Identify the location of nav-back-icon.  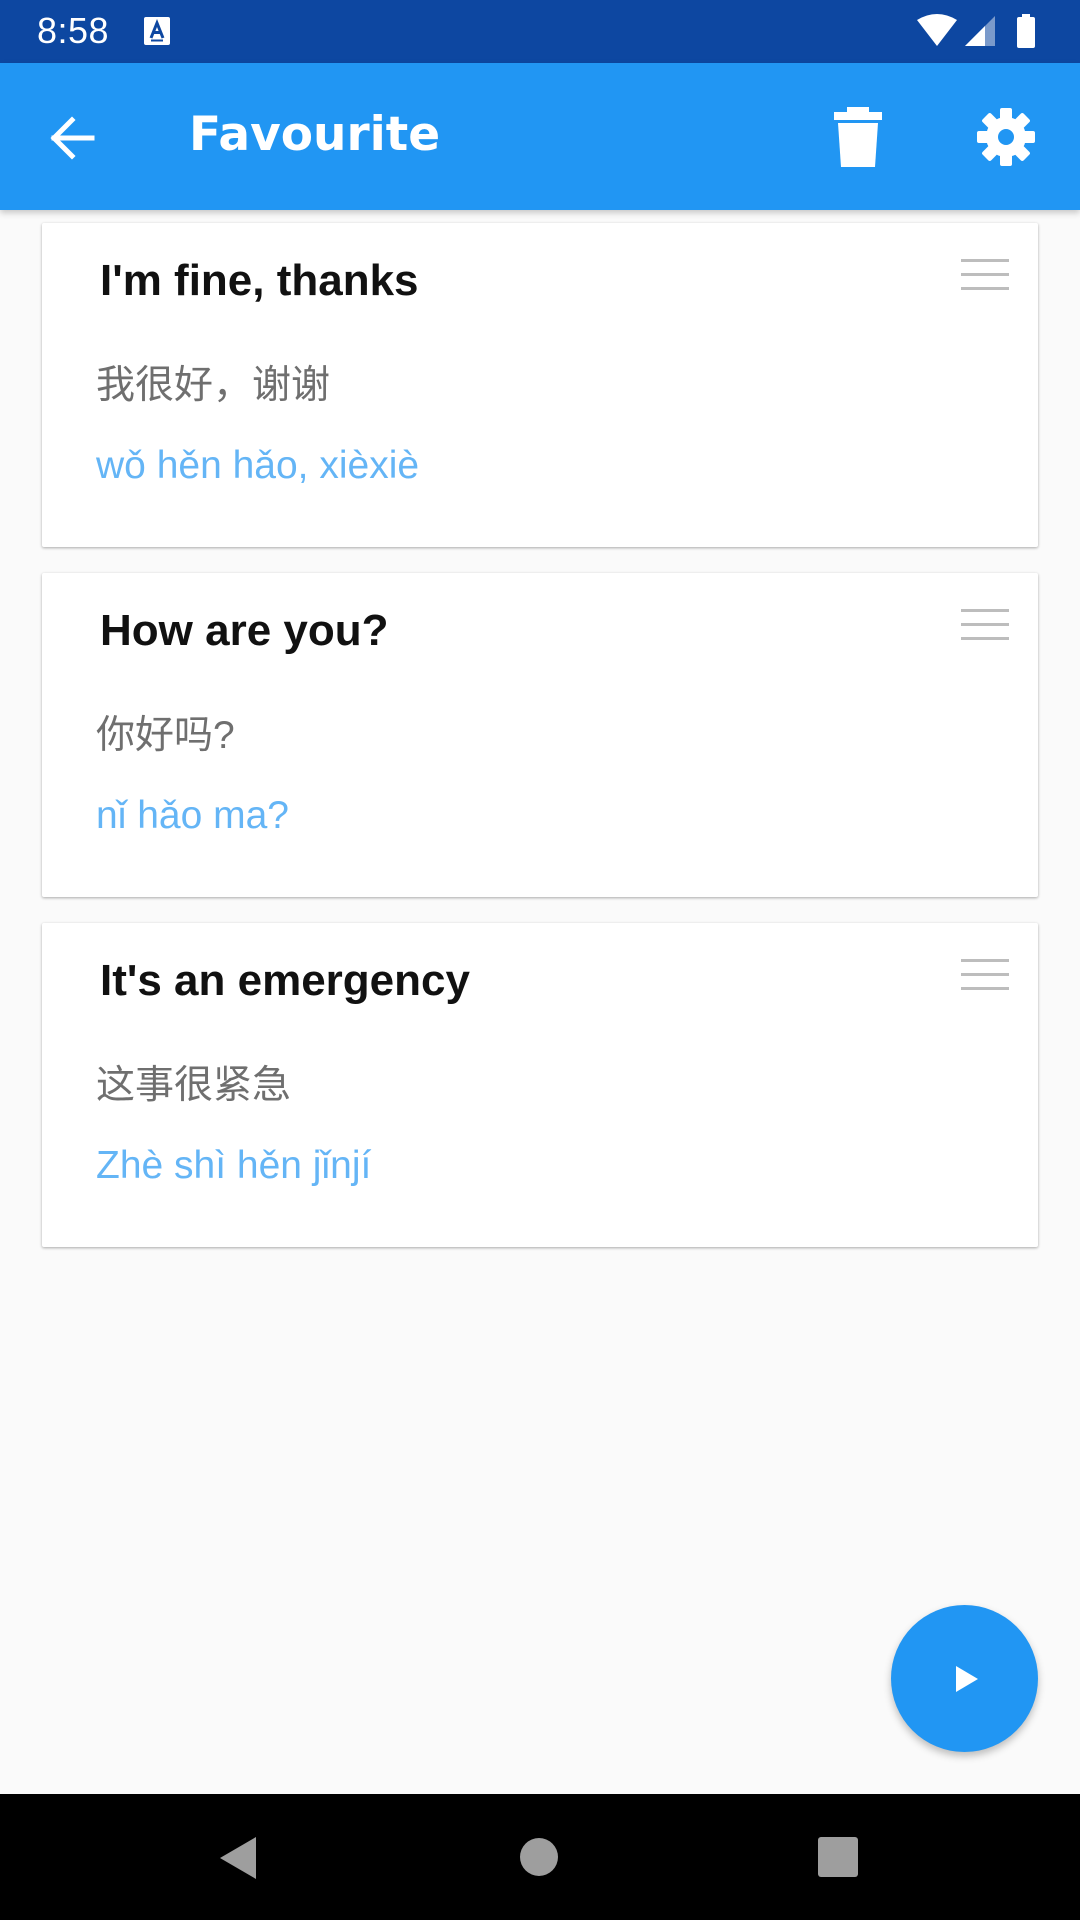
(238, 1858).